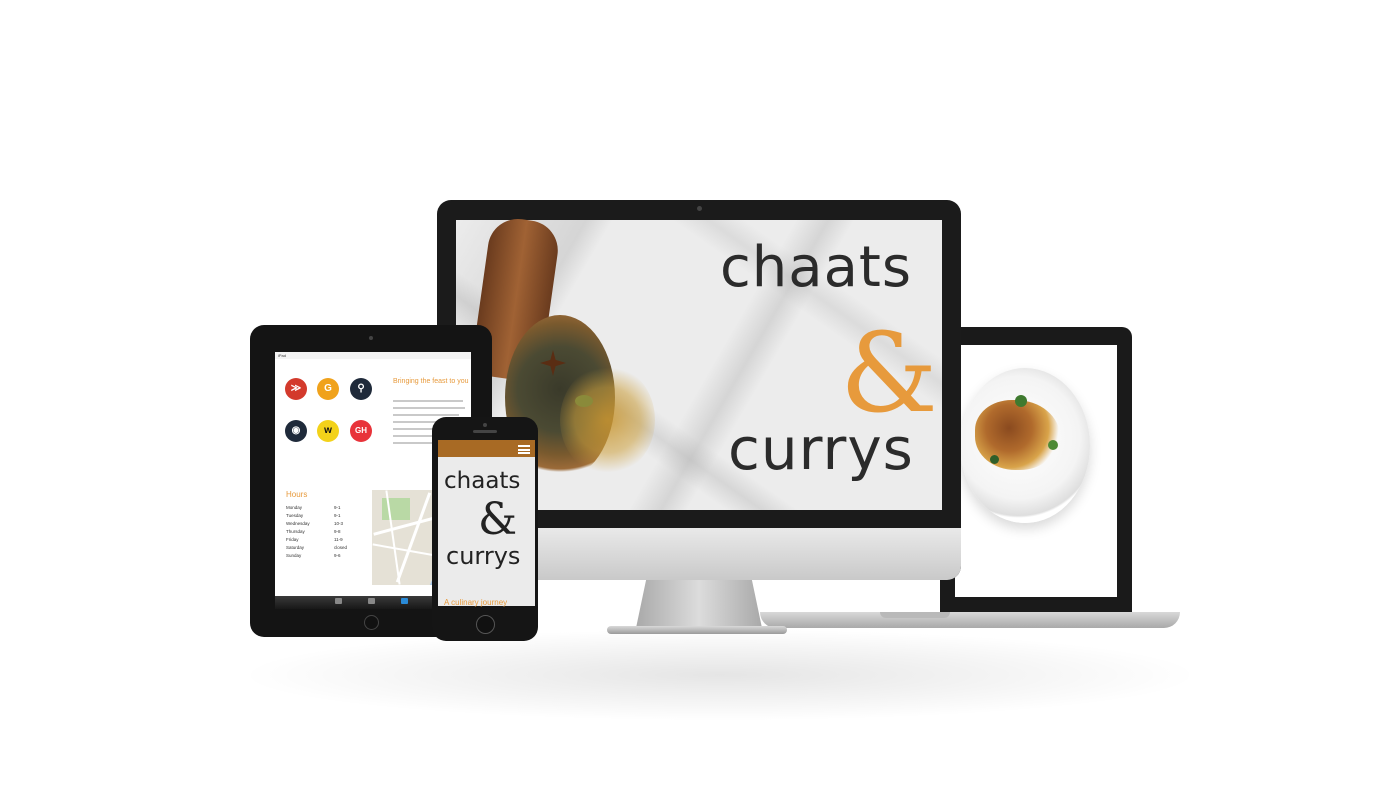 The image size is (1400, 800). Describe the element at coordinates (338, 539) in the screenshot. I see `hours-time: 11-9` at that location.